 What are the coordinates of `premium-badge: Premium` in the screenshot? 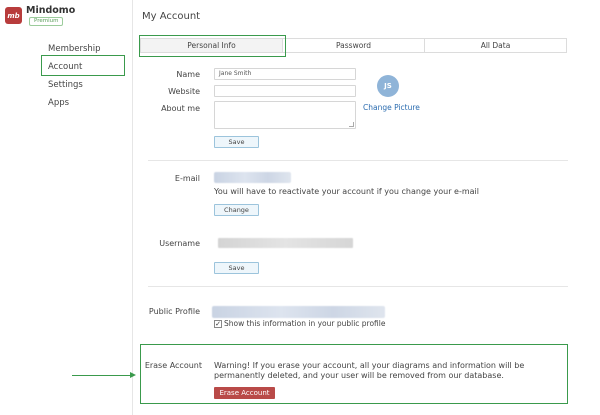 It's located at (46, 21).